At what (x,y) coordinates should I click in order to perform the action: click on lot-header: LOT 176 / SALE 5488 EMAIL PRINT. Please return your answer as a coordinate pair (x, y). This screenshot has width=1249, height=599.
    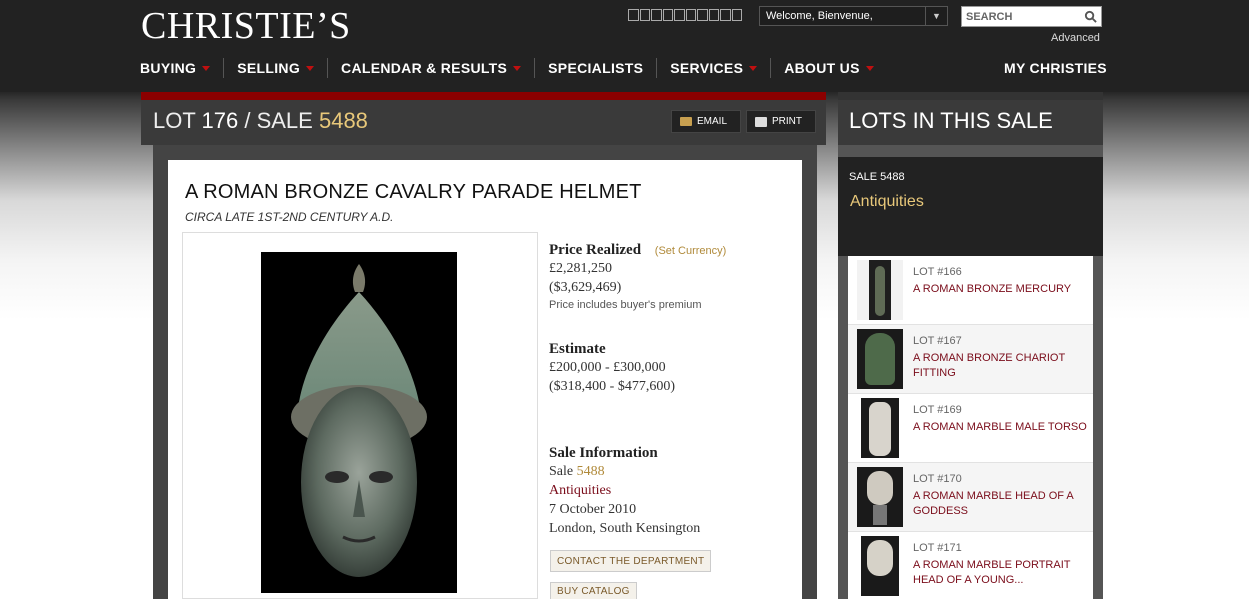
    Looking at the image, I should click on (483, 122).